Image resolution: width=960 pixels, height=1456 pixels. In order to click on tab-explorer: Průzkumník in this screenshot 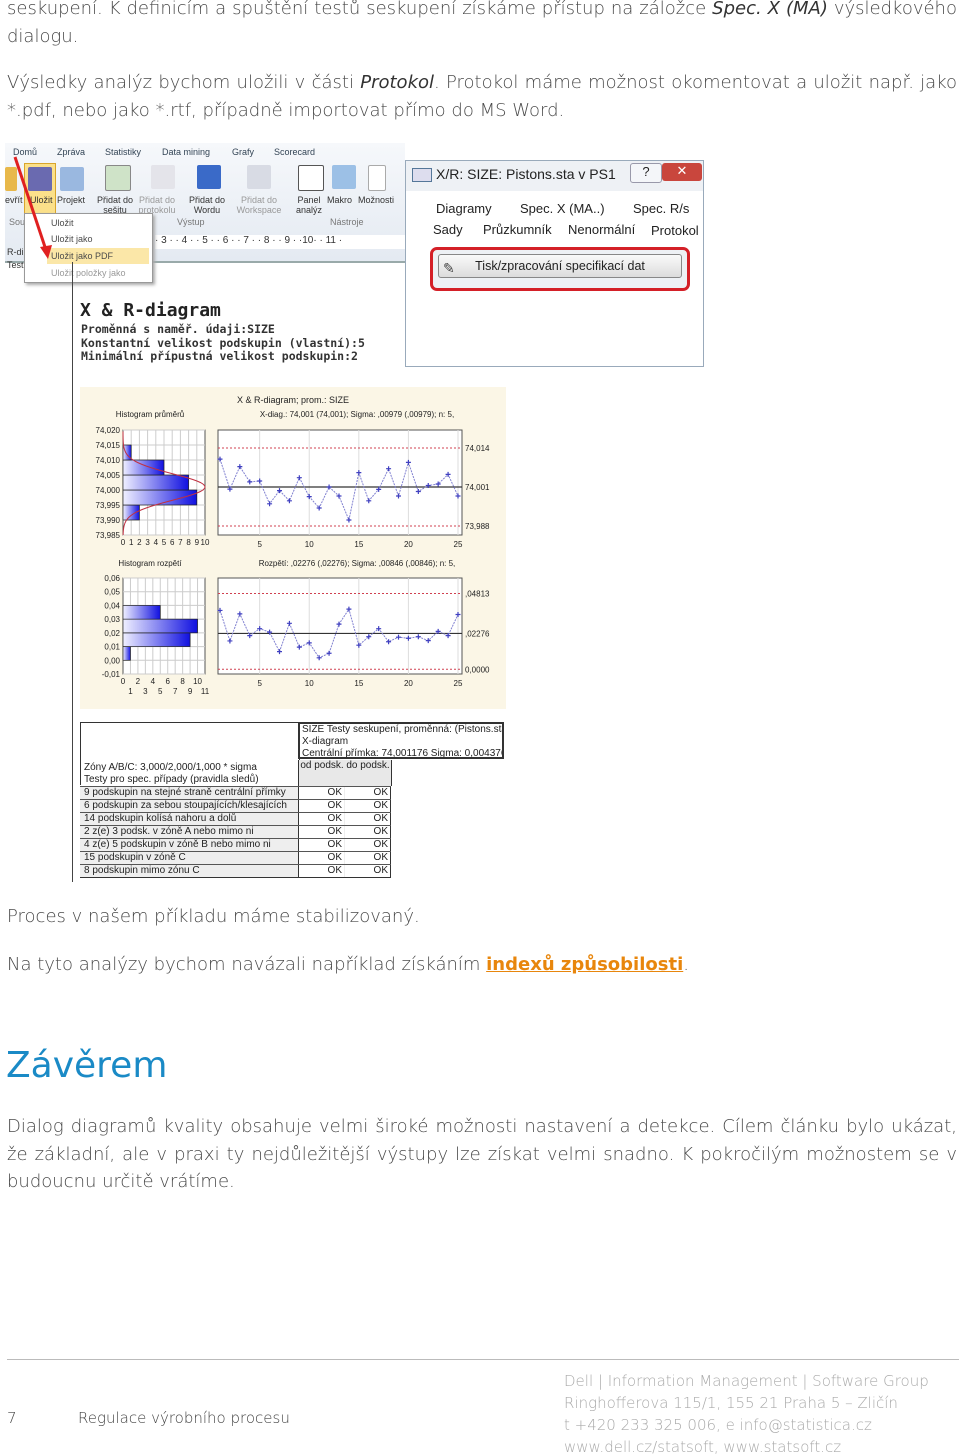, I will do `click(517, 229)`.